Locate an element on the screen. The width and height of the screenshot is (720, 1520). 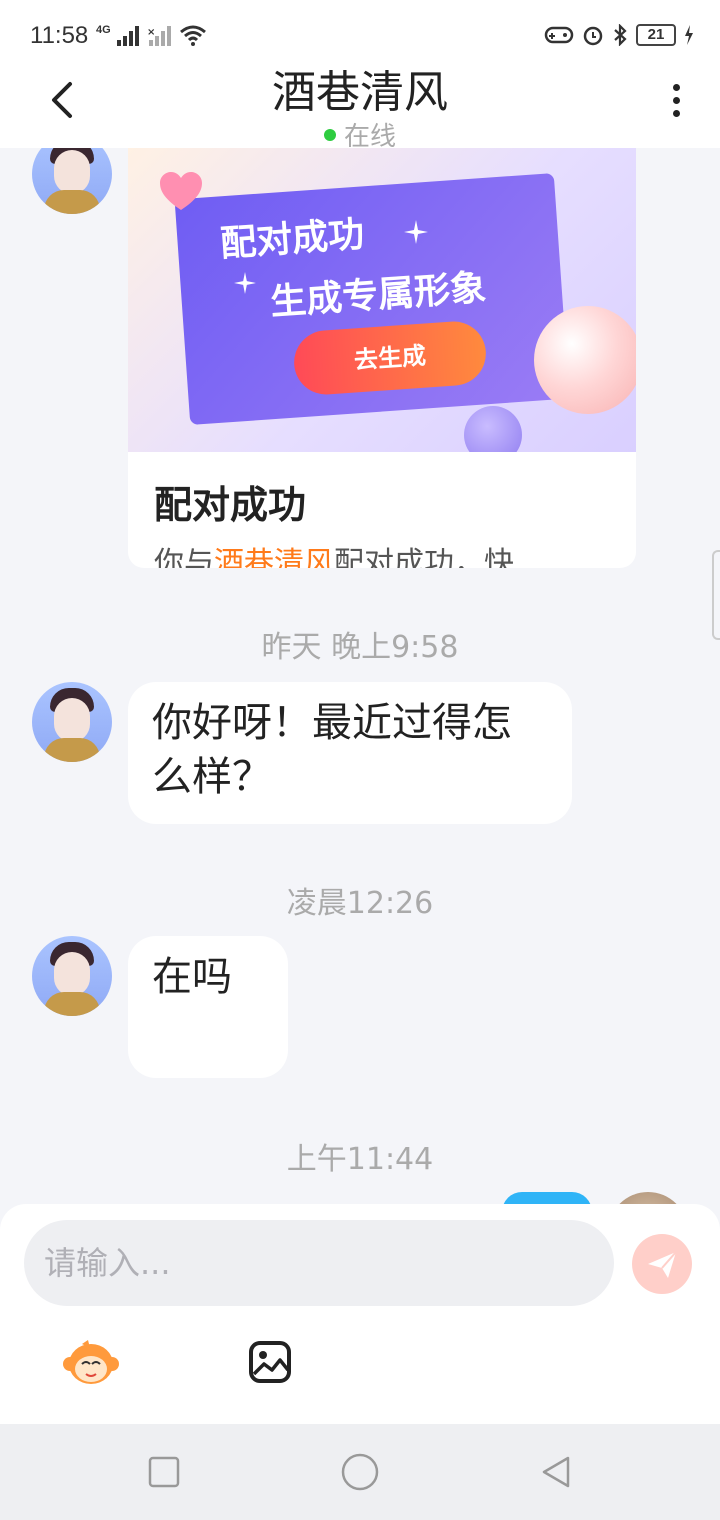
system-nav-bar is located at coordinates (360, 1472).